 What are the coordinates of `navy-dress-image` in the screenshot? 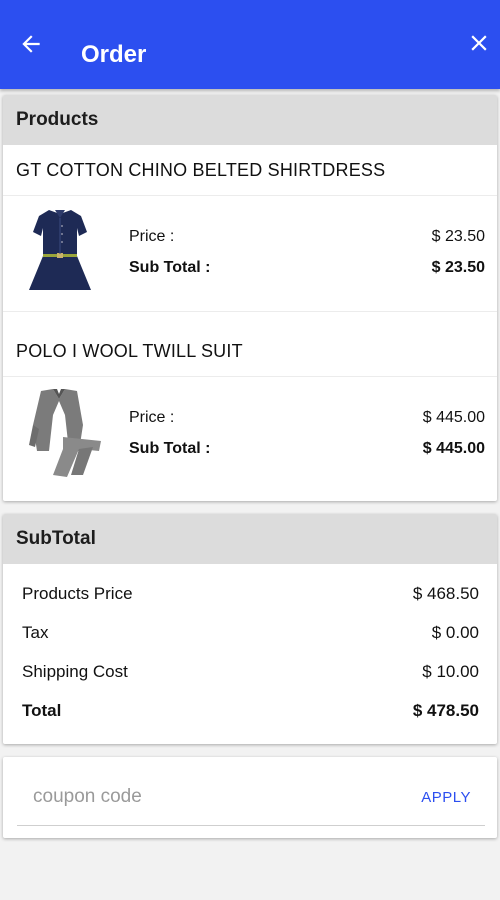 It's located at (60, 250).